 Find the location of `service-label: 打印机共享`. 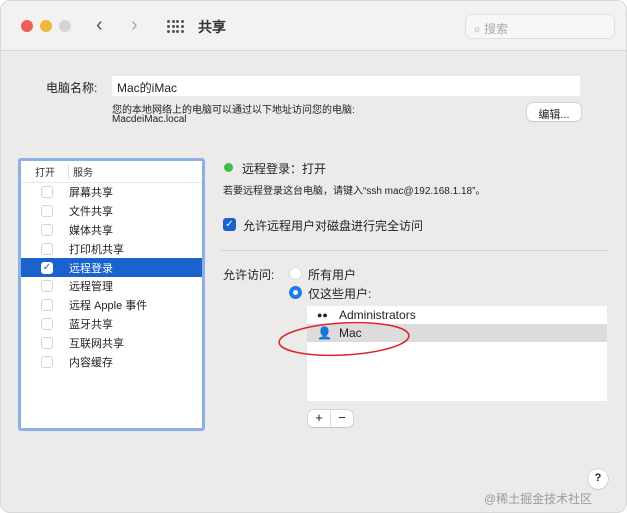

service-label: 打印机共享 is located at coordinates (96, 249).